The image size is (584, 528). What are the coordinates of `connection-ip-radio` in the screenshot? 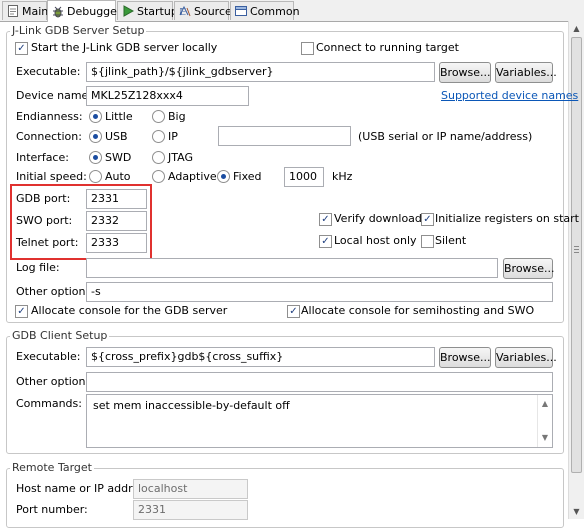 It's located at (158, 136).